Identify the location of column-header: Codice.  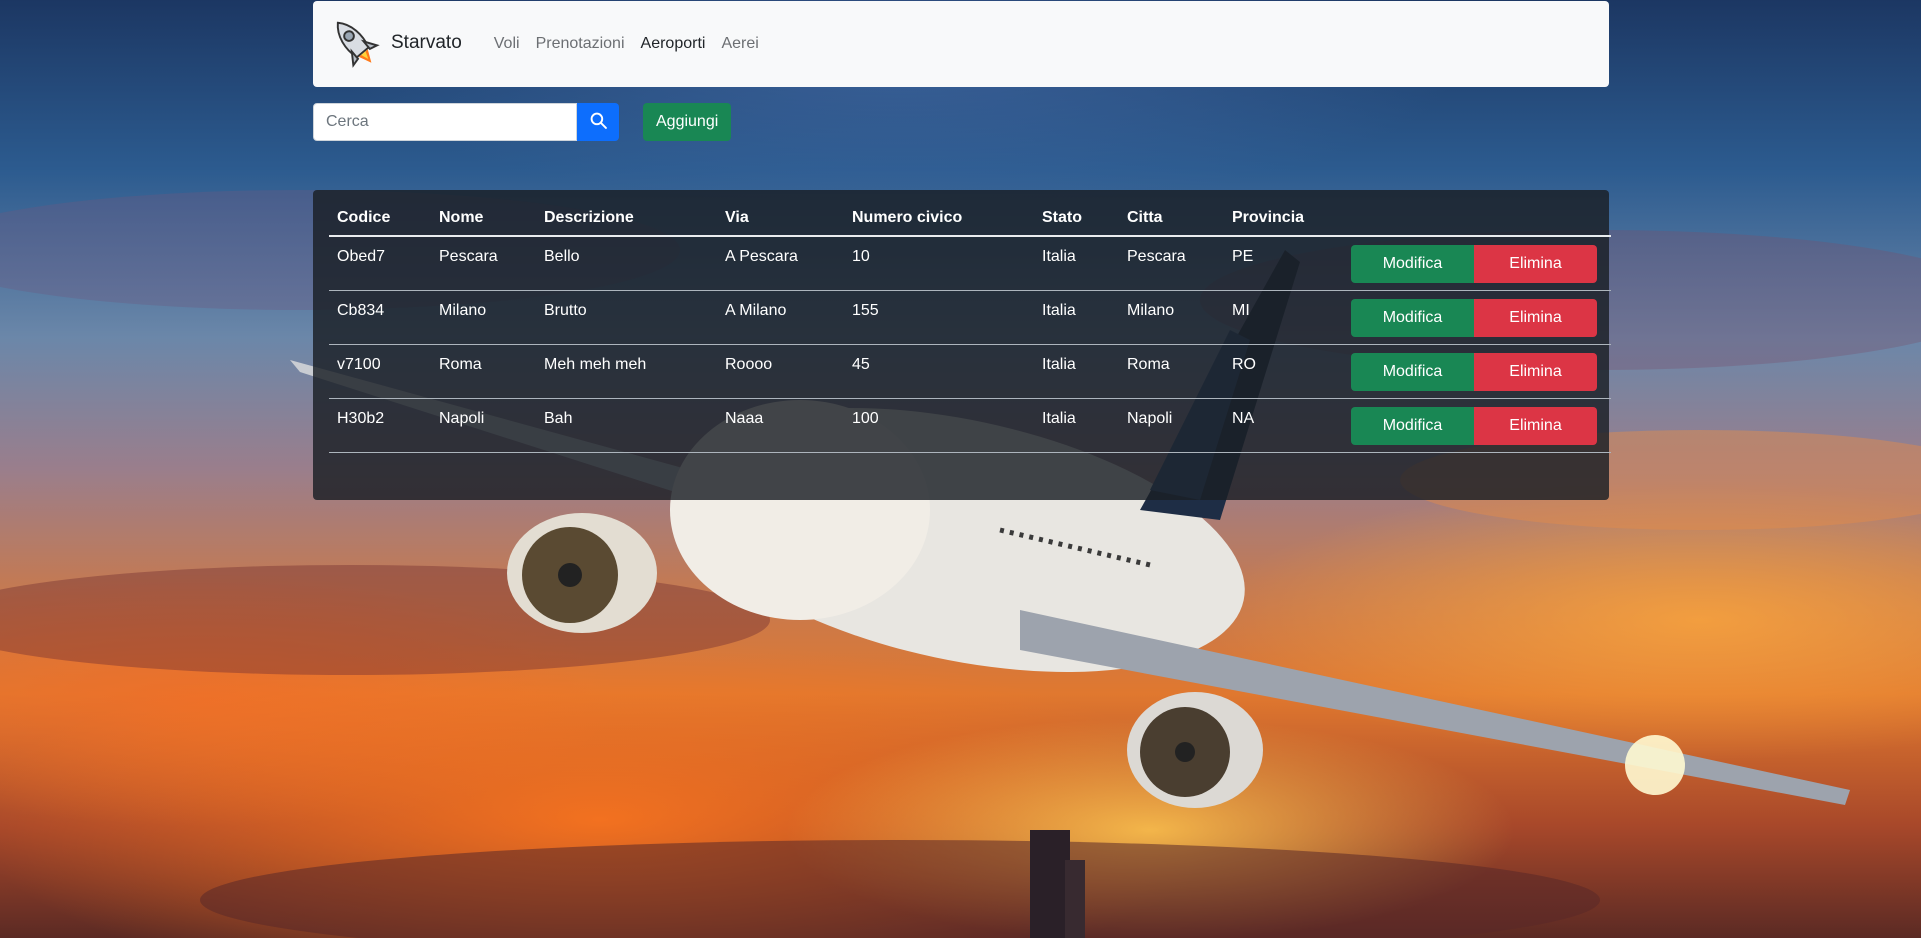
(380, 218).